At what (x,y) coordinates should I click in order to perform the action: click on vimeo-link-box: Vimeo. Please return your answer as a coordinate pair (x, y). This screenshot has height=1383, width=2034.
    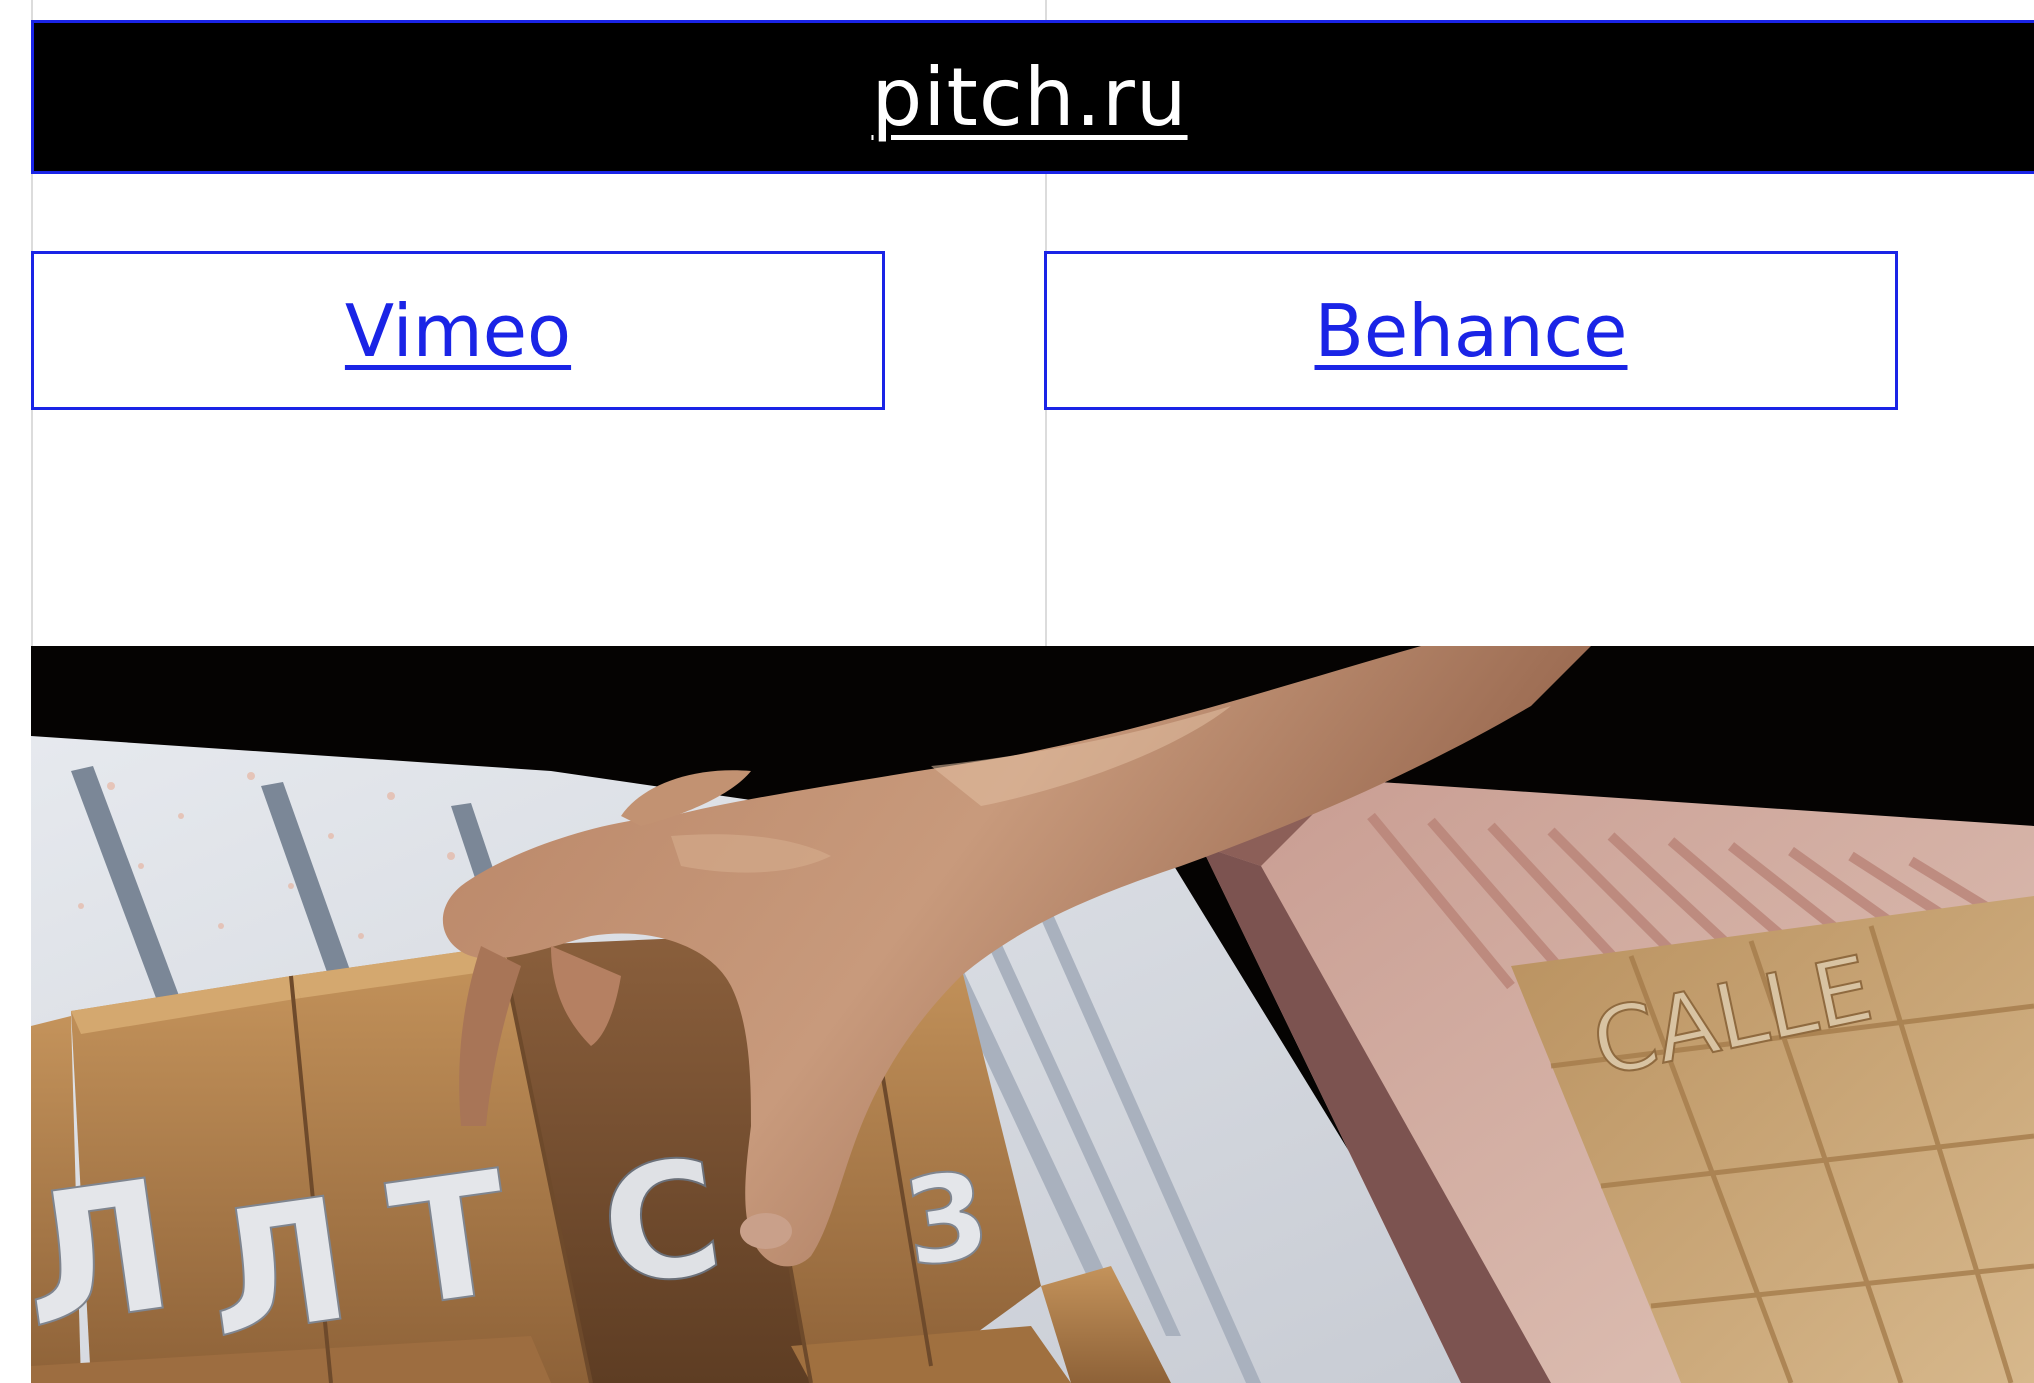
    Looking at the image, I should click on (458, 330).